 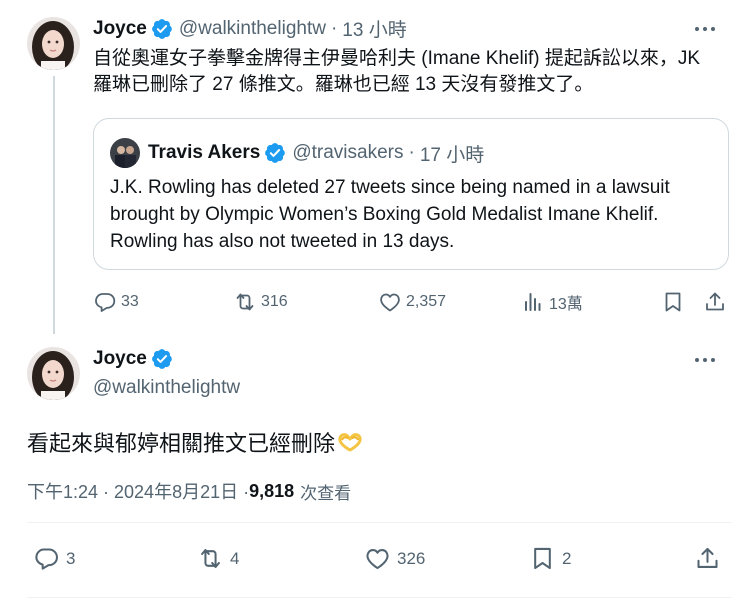 What do you see at coordinates (452, 155) in the screenshot?
I see `quoted-tweet-time: 17 小時` at bounding box center [452, 155].